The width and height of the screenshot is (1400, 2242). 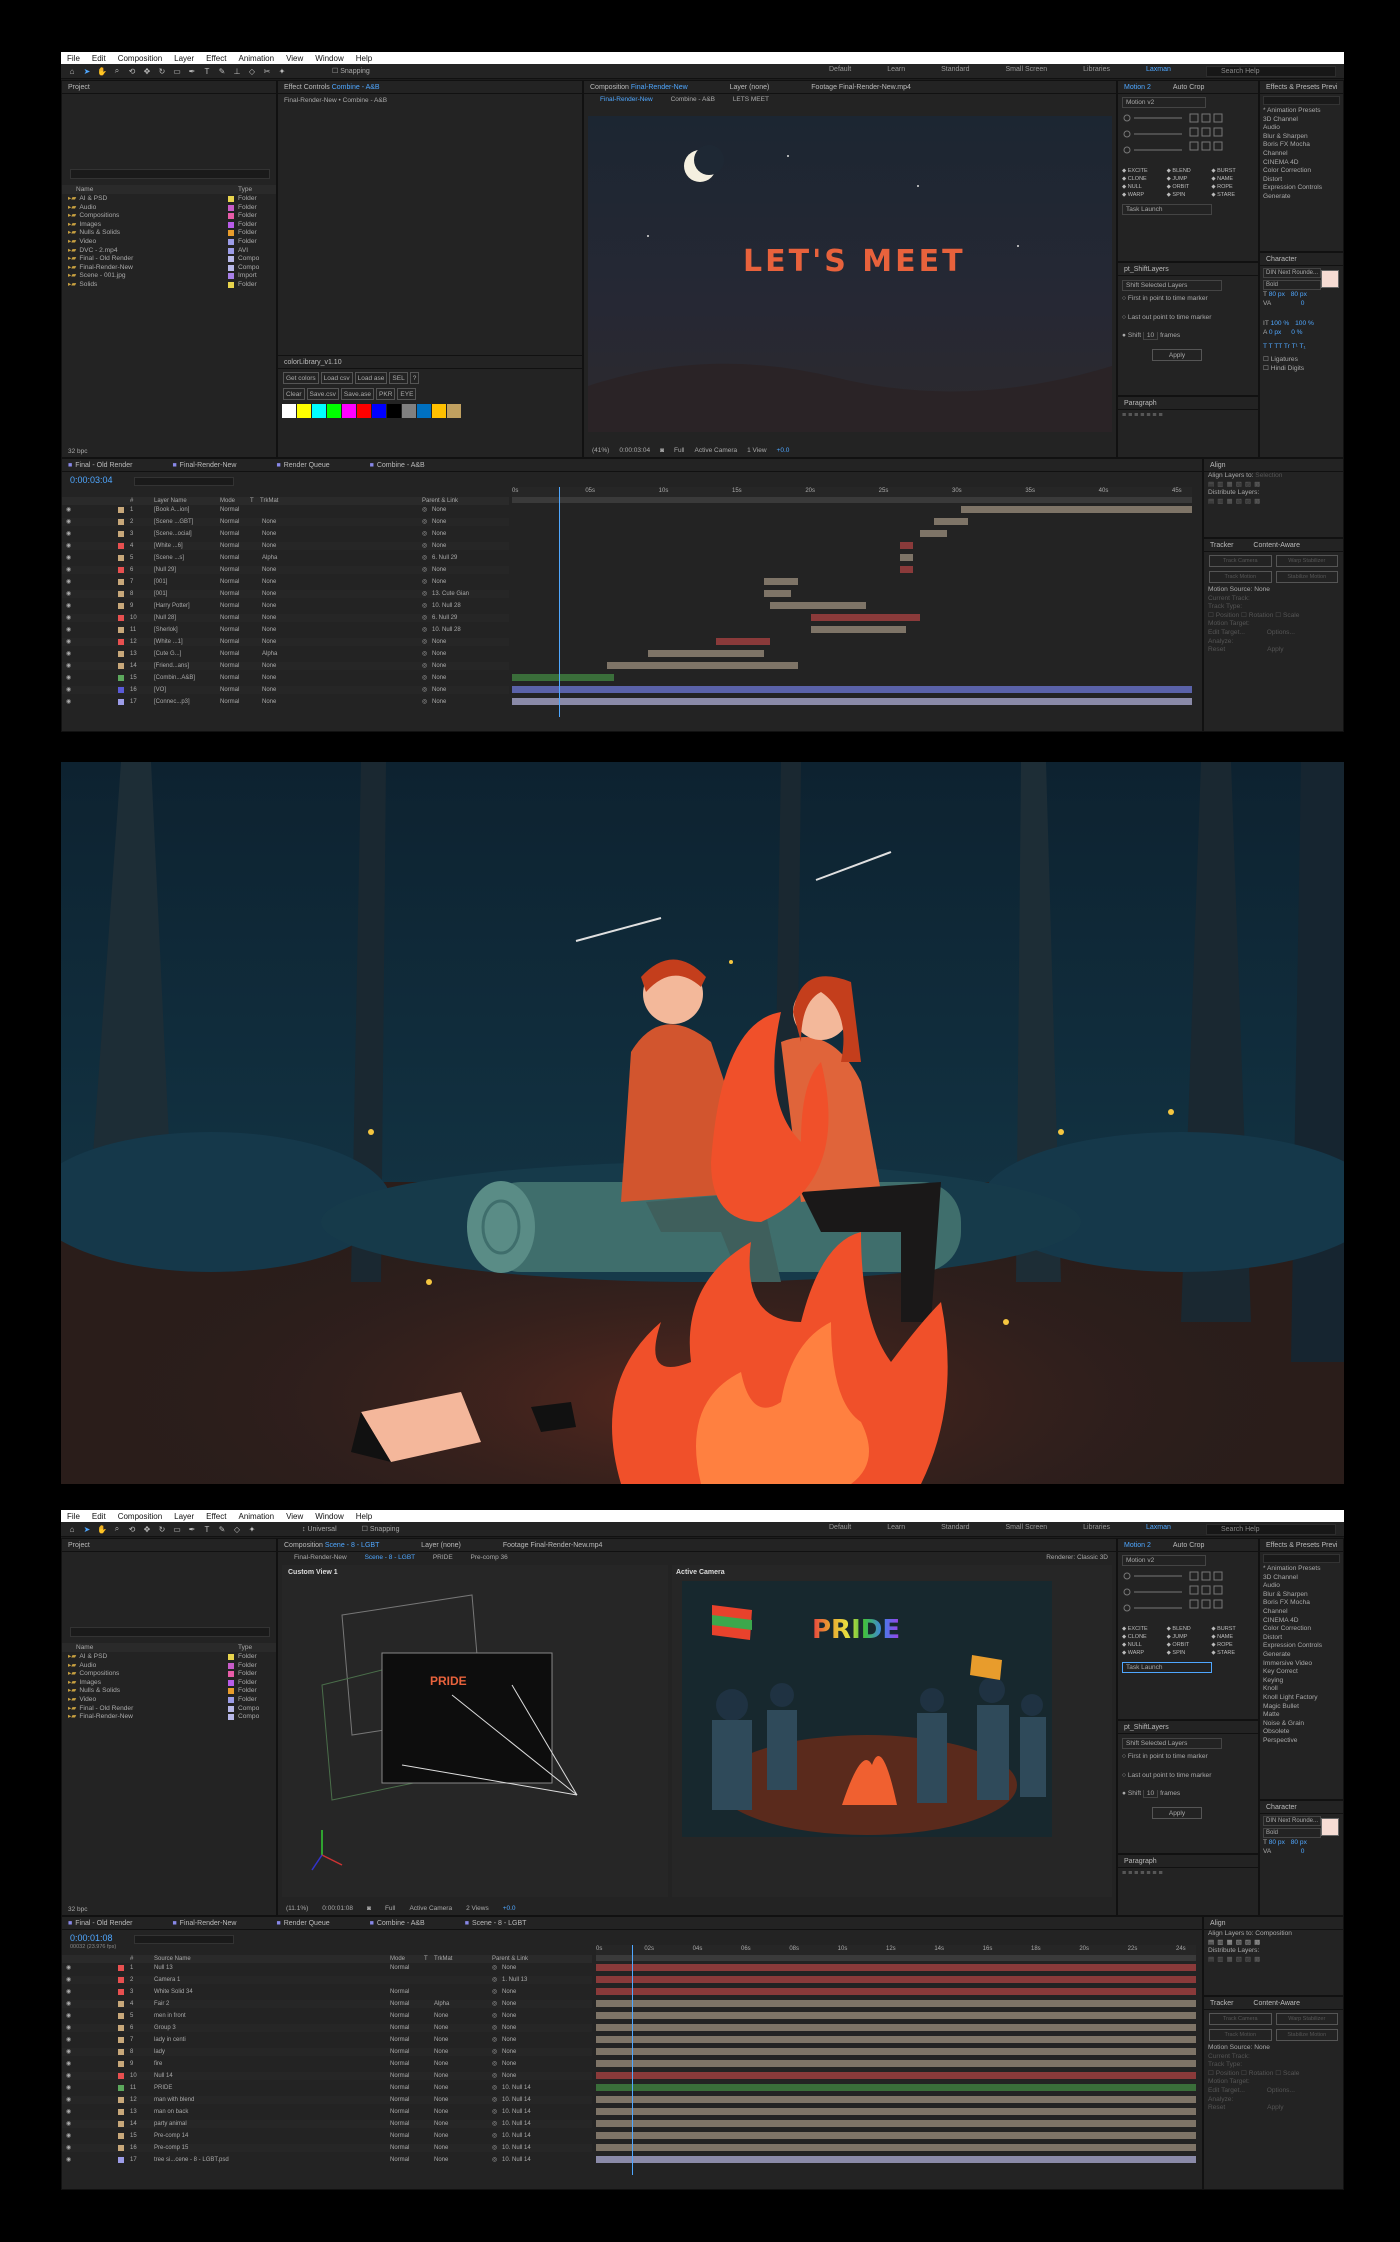 What do you see at coordinates (1306, 2019) in the screenshot?
I see `tracker-button: Warp Stabilizer` at bounding box center [1306, 2019].